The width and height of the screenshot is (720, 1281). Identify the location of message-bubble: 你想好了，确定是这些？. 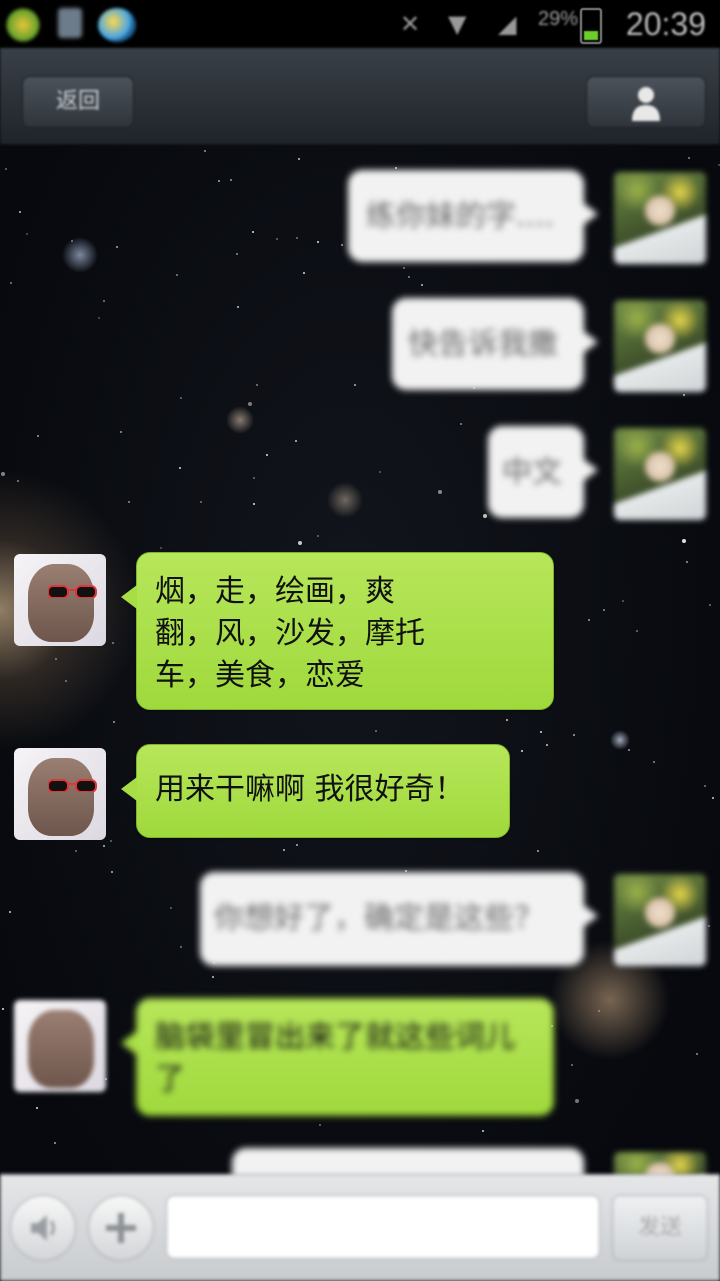
(399, 919).